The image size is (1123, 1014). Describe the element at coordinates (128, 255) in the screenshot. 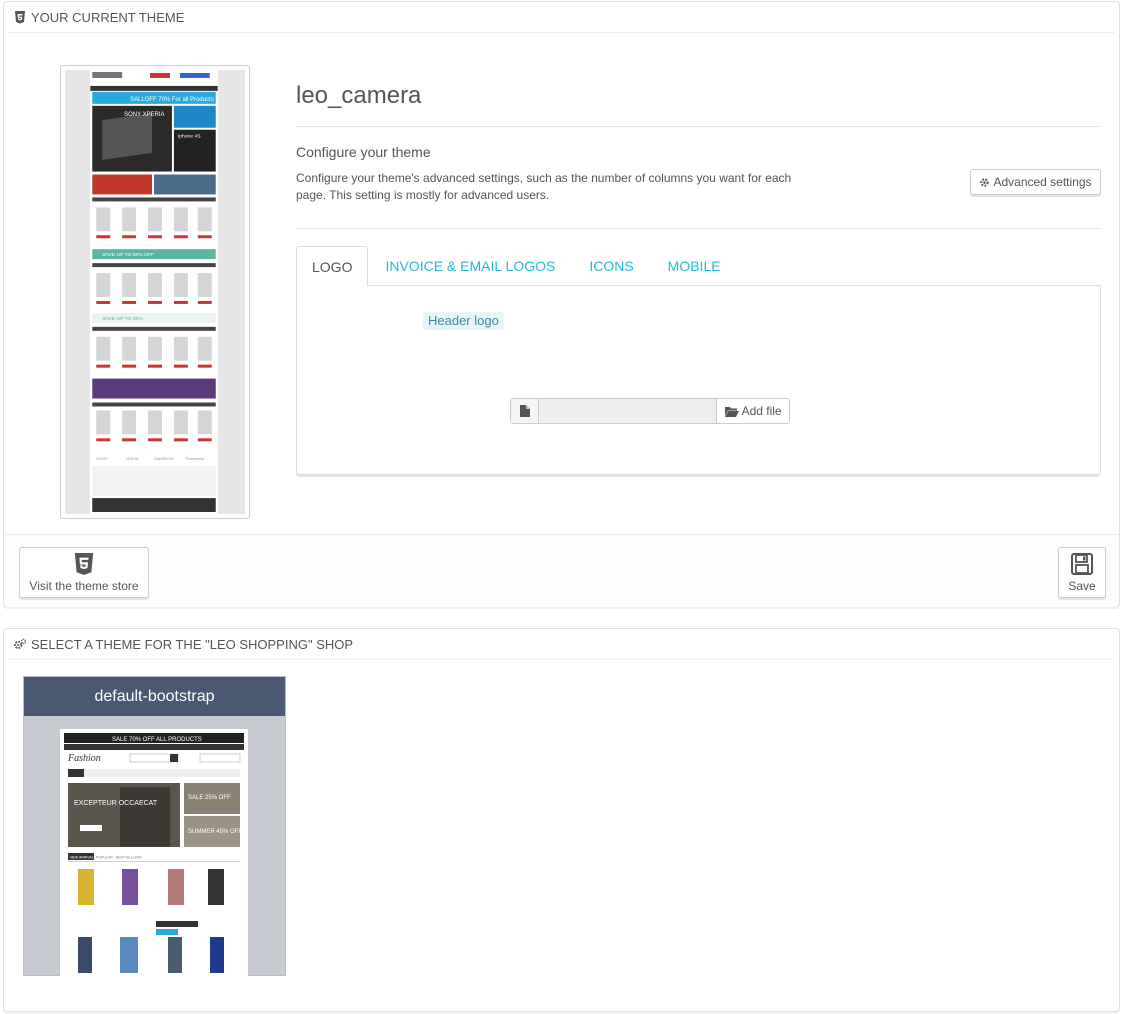

I see `thumb-save-banner-1: SAVE UP TO 50% OFF` at that location.